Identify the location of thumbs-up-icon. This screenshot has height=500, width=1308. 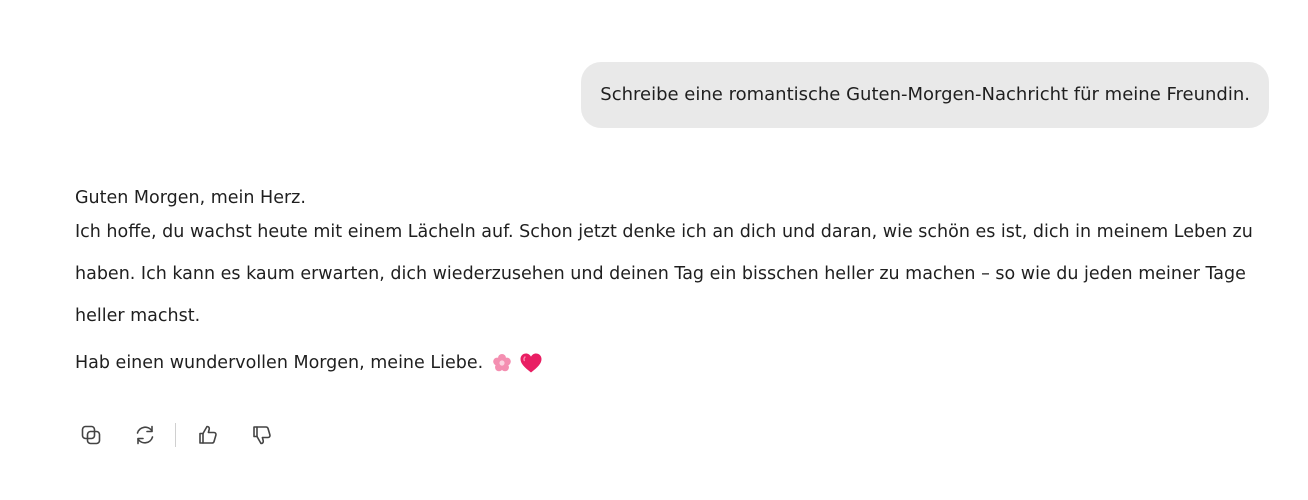
(208, 434).